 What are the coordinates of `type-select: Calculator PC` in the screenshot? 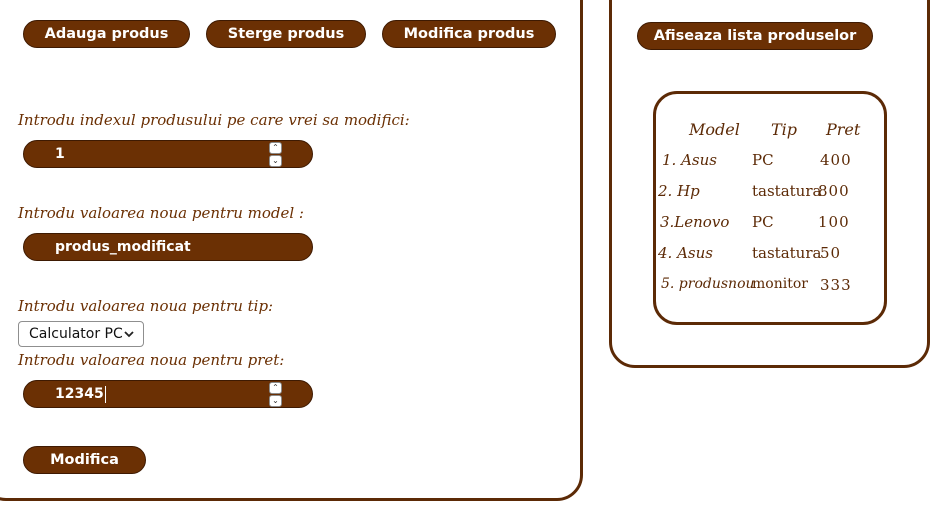 It's located at (81, 334).